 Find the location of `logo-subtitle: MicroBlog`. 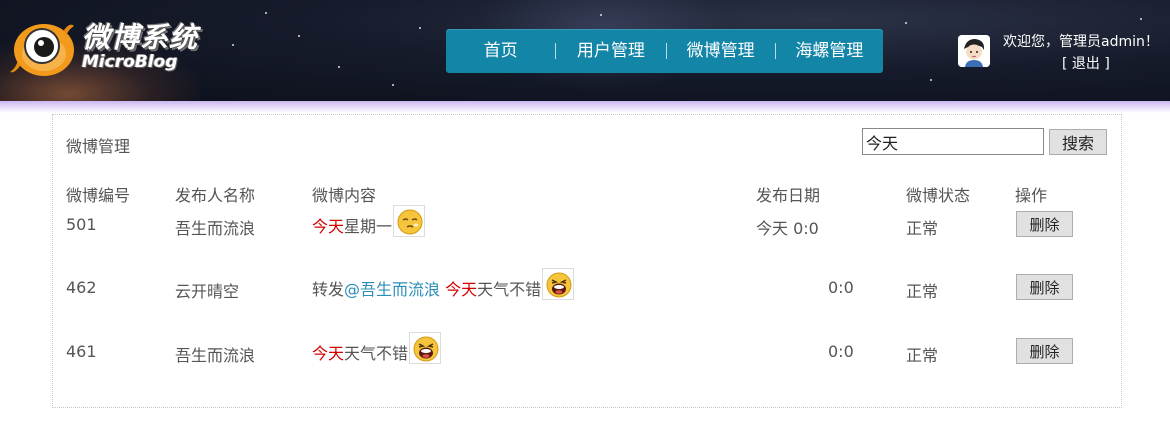

logo-subtitle: MicroBlog is located at coordinates (130, 62).